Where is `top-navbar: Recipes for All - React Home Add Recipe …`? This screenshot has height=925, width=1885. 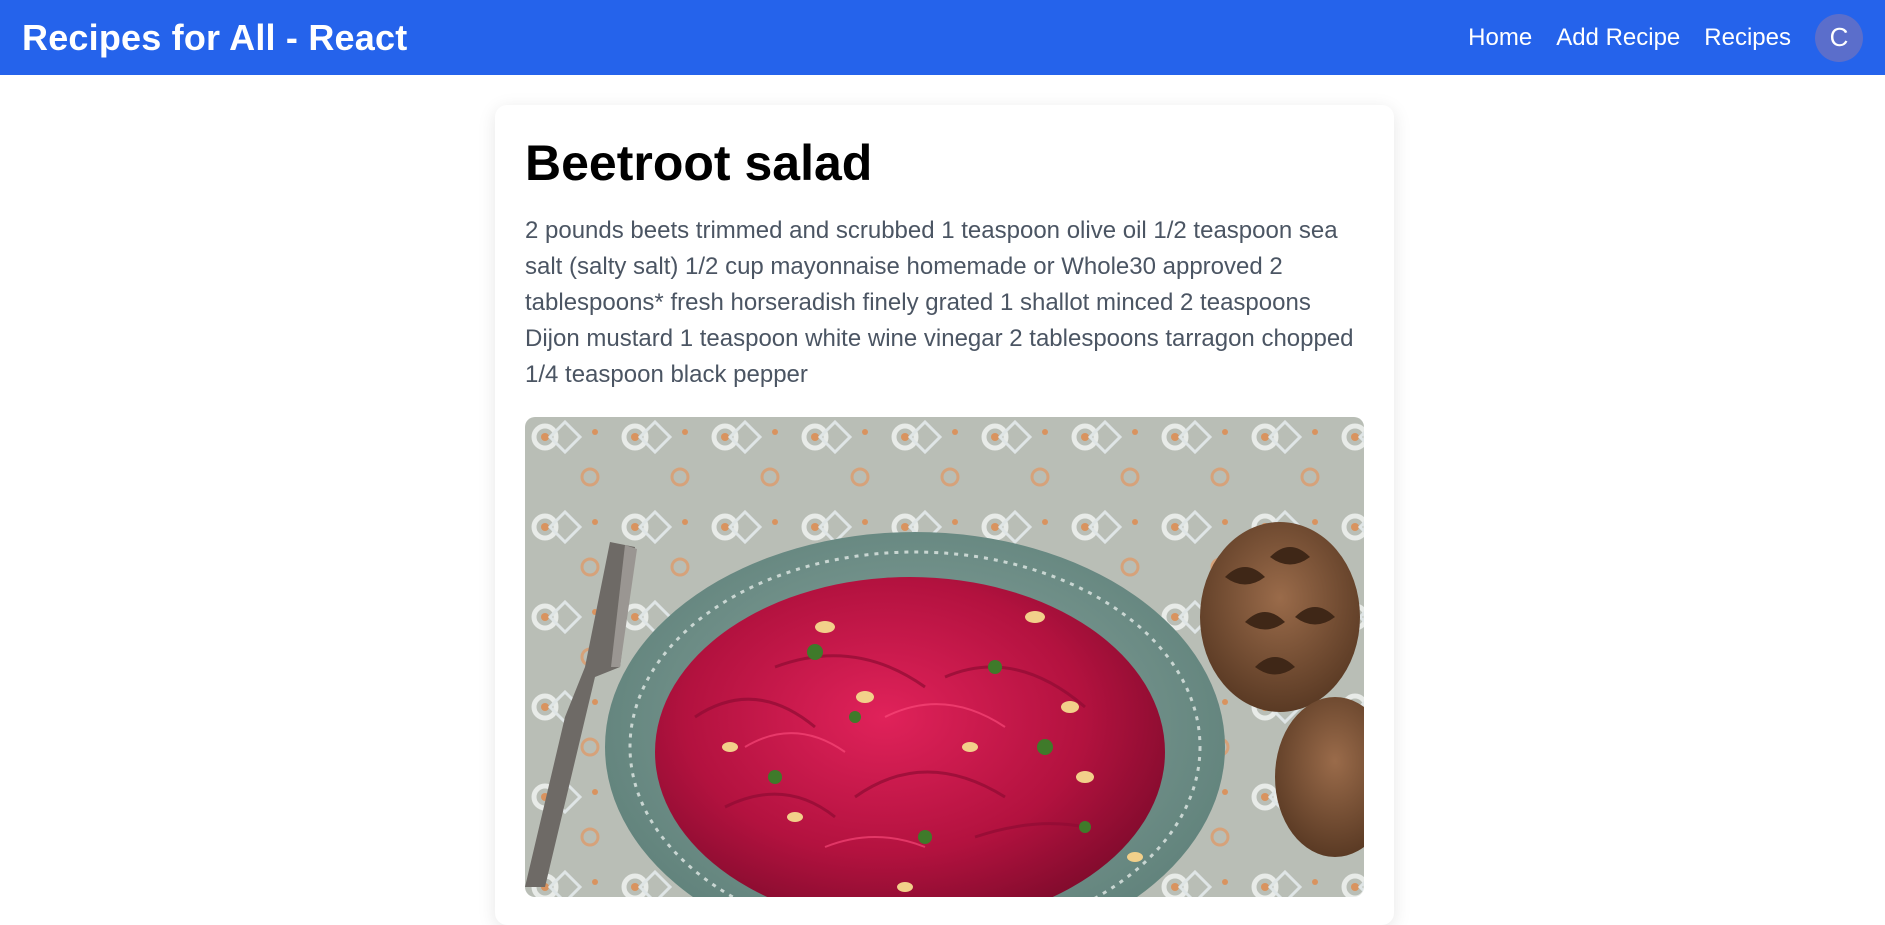 top-navbar: Recipes for All - React Home Add Recipe … is located at coordinates (942, 37).